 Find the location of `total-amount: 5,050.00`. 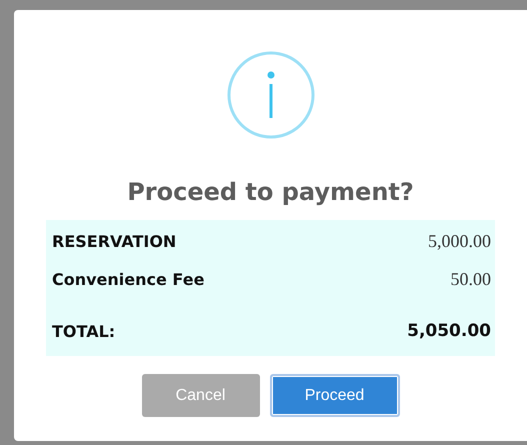

total-amount: 5,050.00 is located at coordinates (449, 331).